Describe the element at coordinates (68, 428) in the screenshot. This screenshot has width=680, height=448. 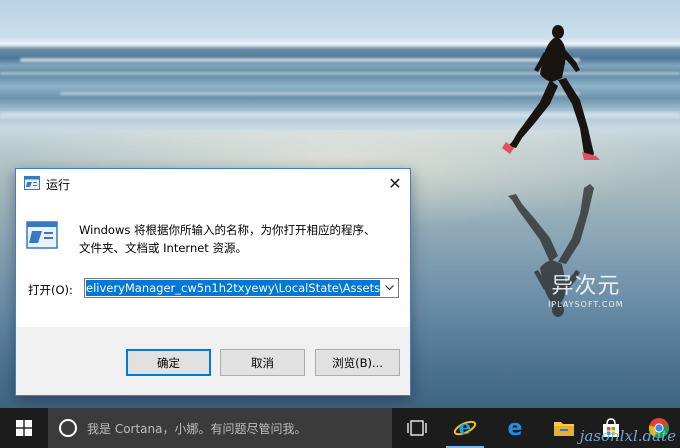
I see `cortana-icon` at that location.